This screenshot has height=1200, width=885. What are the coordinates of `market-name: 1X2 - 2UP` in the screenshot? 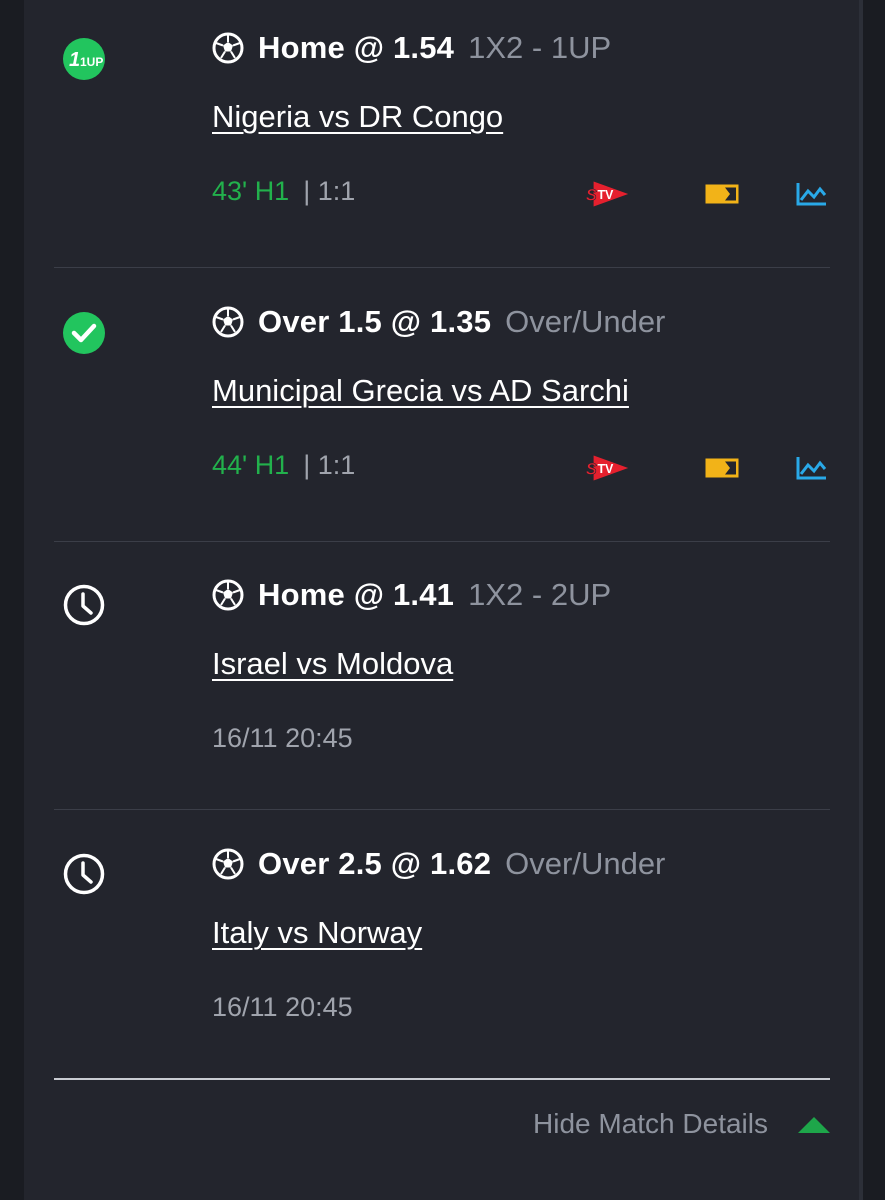 It's located at (540, 594).